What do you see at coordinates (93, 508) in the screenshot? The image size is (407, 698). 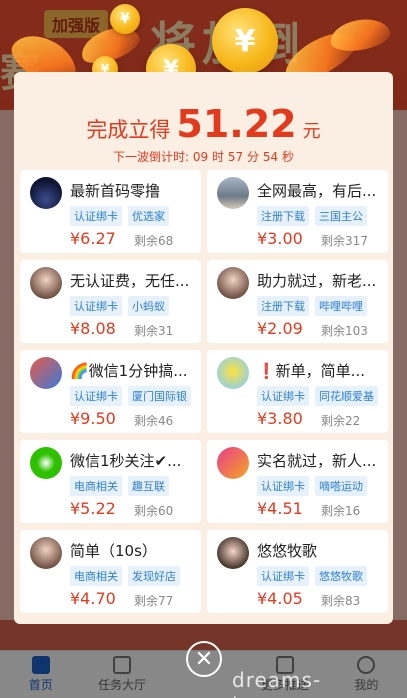 I see `task-price: ¥5.22` at bounding box center [93, 508].